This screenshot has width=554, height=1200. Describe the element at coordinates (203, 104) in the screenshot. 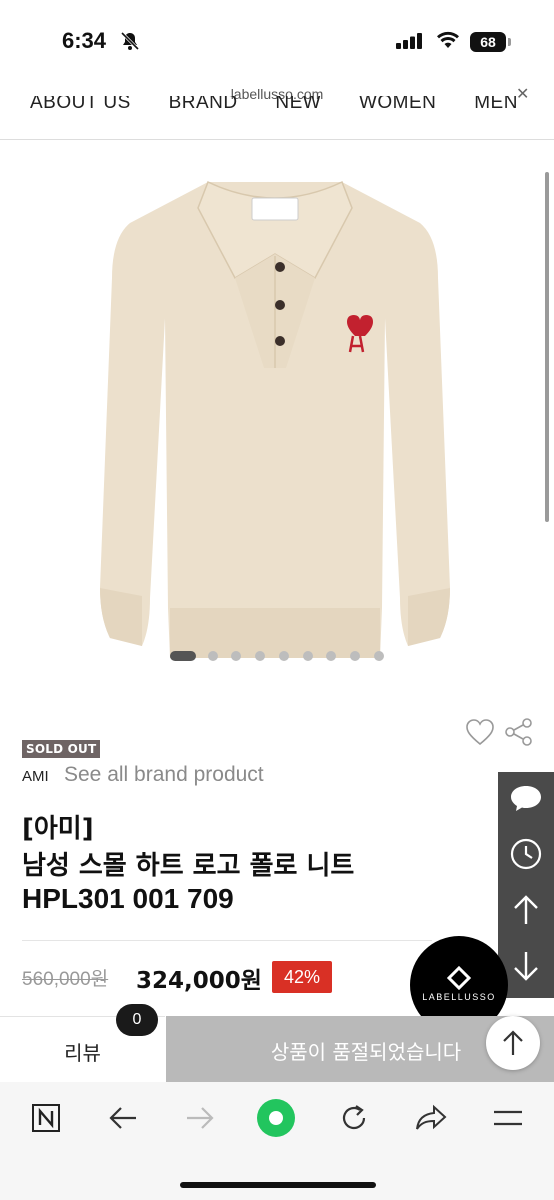

I see `nav-item-brand: BRAND` at that location.